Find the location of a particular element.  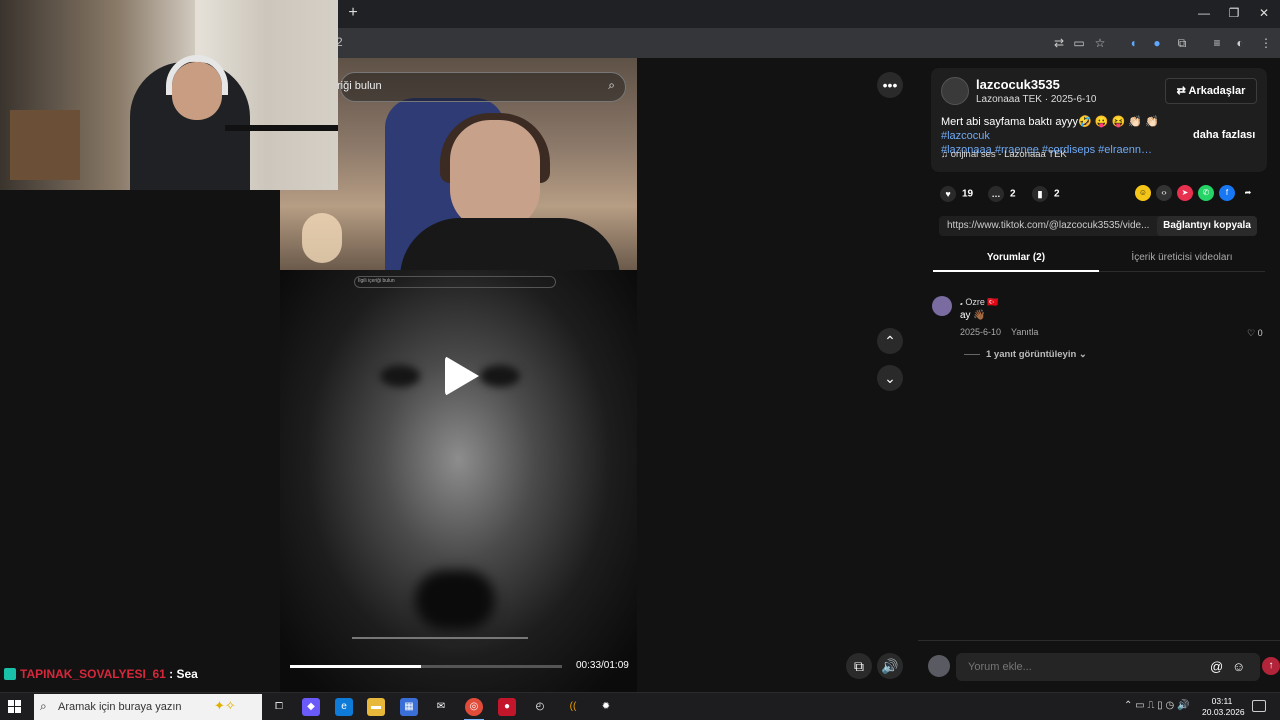

extensions-puzzle-icon: ⧉ is located at coordinates (1182, 43).